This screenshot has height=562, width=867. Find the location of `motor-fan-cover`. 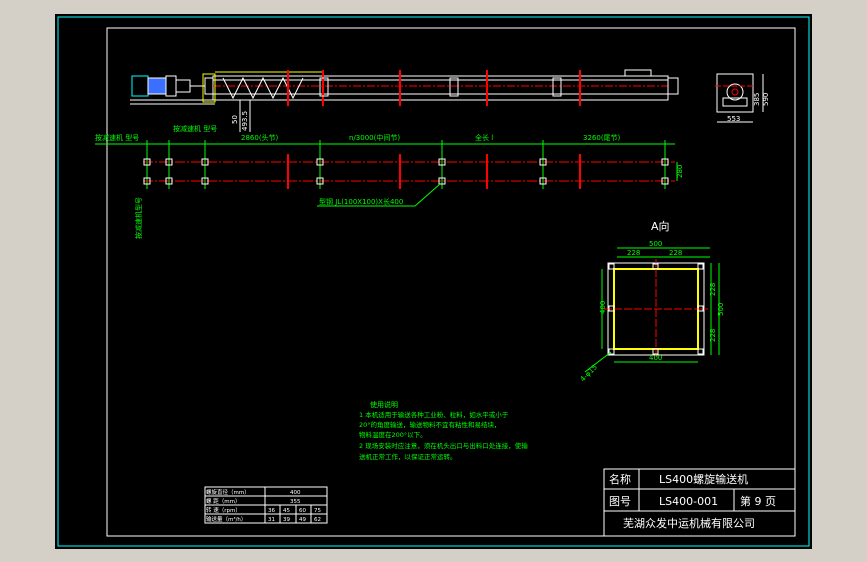

motor-fan-cover is located at coordinates (140, 86).